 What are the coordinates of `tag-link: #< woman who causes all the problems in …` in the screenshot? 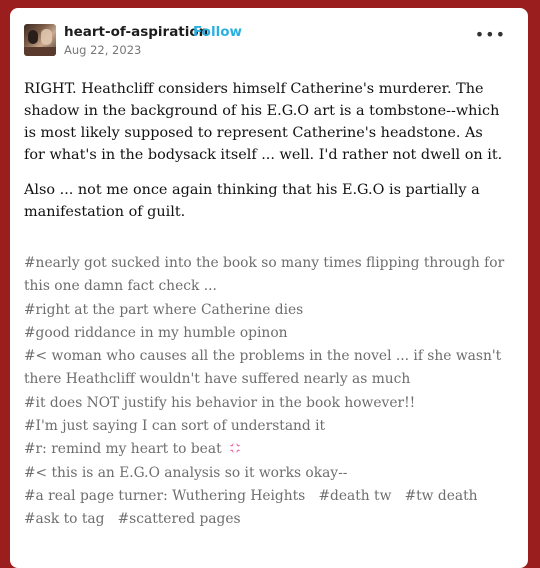 It's located at (262, 367).